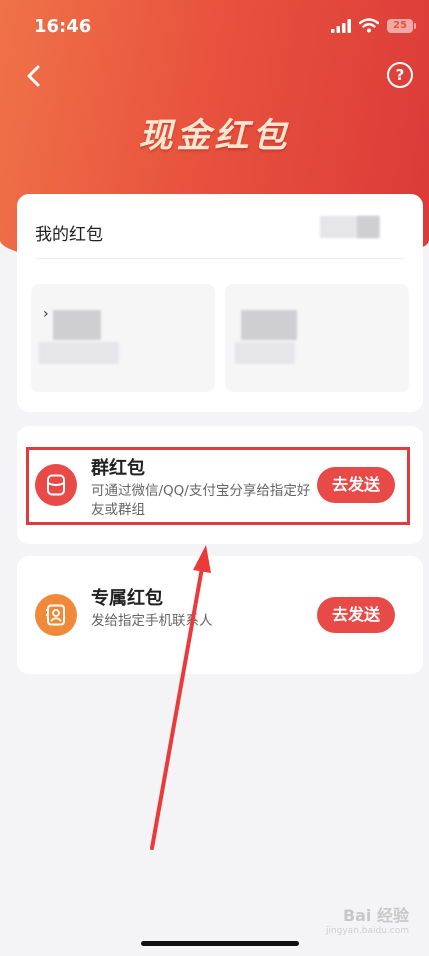 Image resolution: width=429 pixels, height=956 pixels. Describe the element at coordinates (220, 943) in the screenshot. I see `home-indicator` at that location.